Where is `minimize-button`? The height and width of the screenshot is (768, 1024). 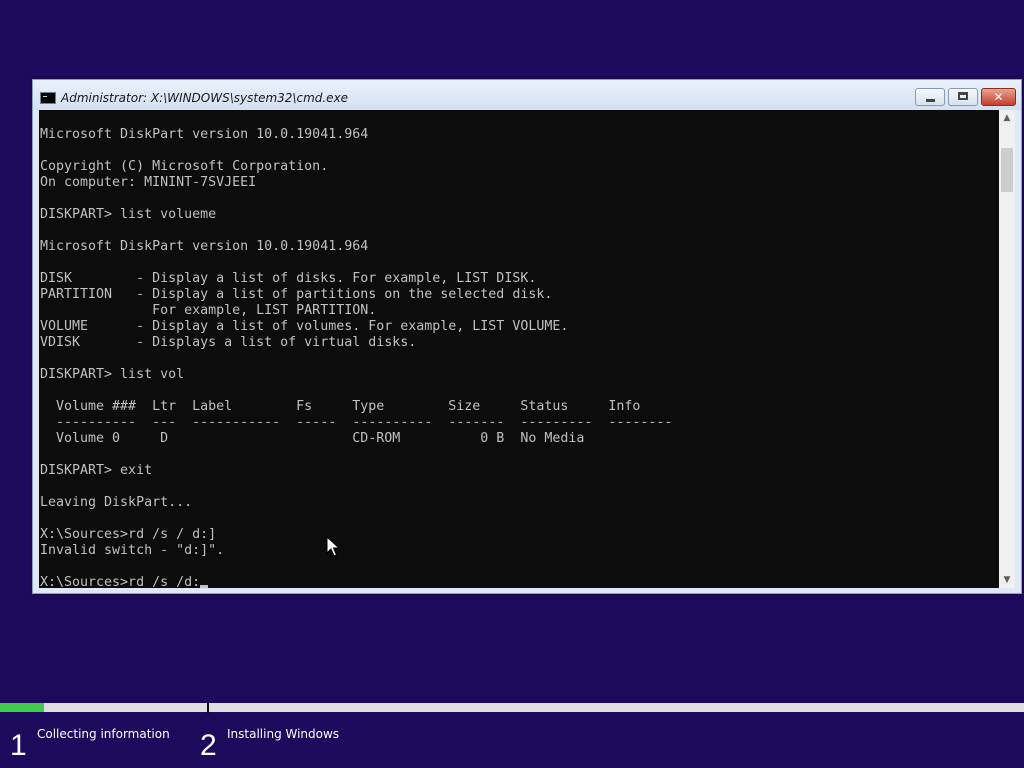 minimize-button is located at coordinates (930, 97).